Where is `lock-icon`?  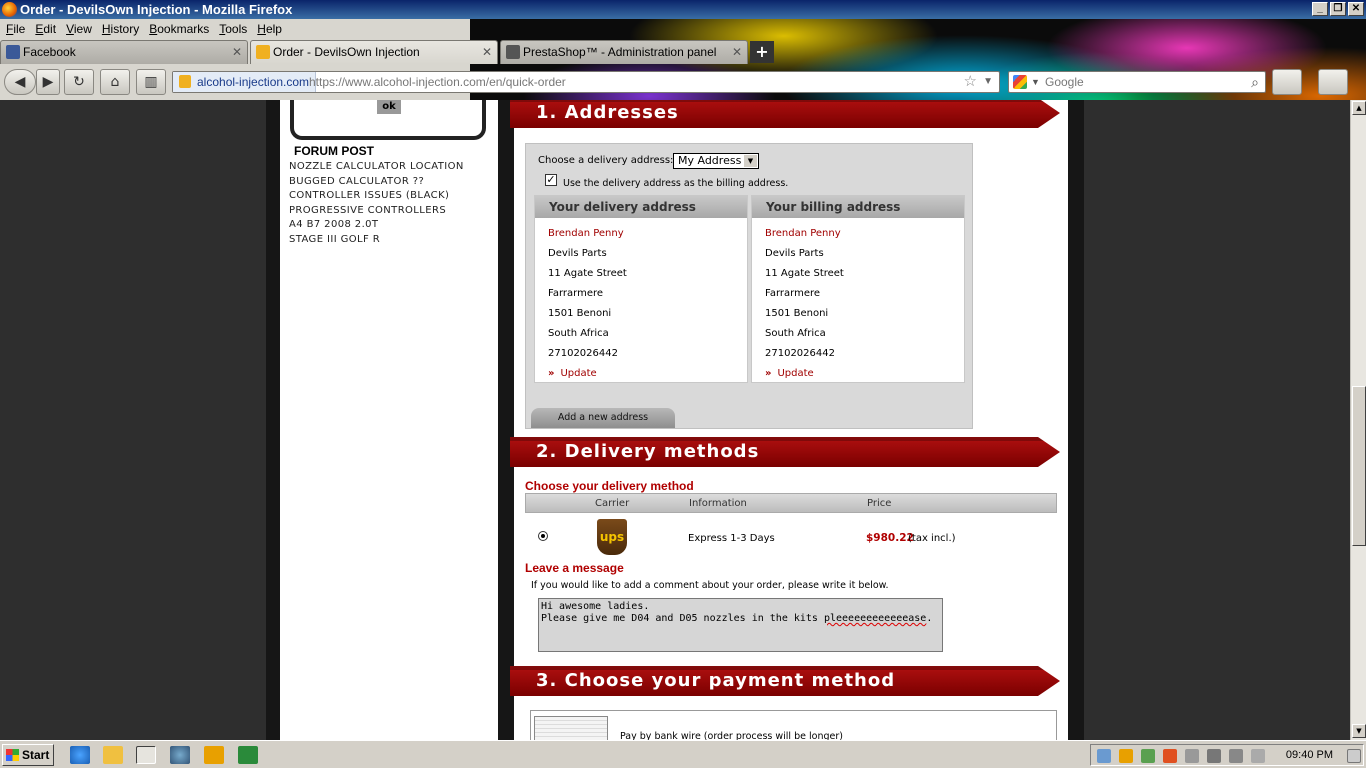
lock-icon is located at coordinates (263, 52).